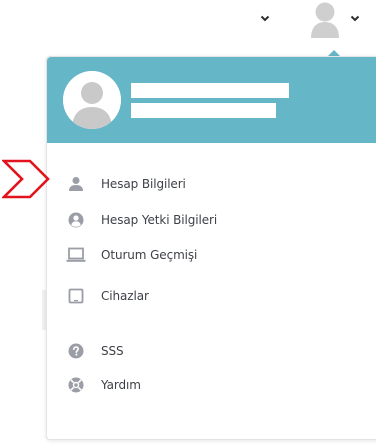 This screenshot has width=376, height=447. What do you see at coordinates (76, 351) in the screenshot?
I see `question-circle-icon` at bounding box center [76, 351].